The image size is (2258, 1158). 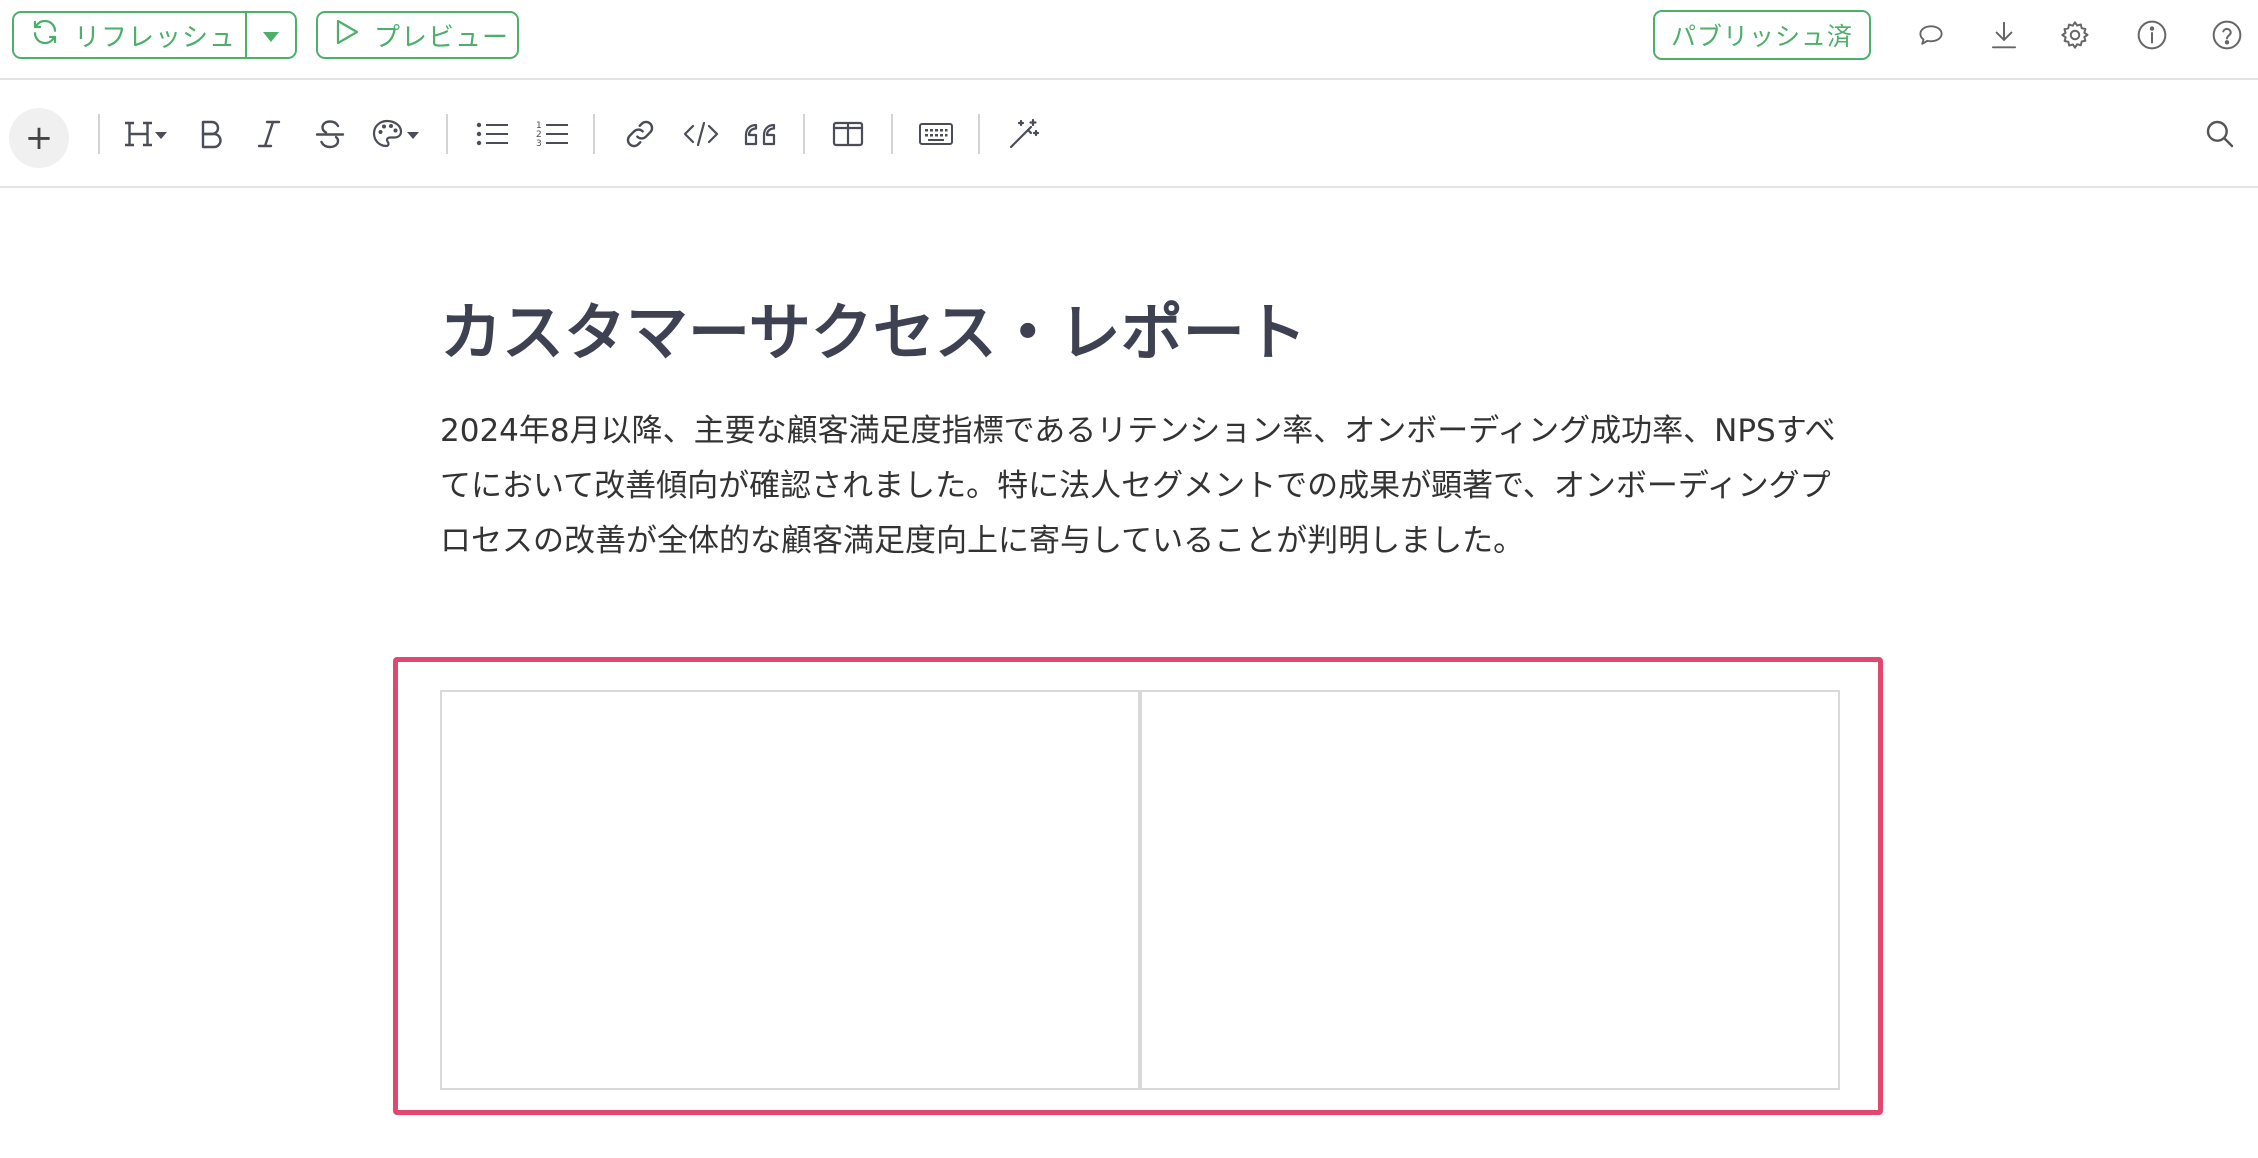 I want to click on play-icon, so click(x=347, y=35).